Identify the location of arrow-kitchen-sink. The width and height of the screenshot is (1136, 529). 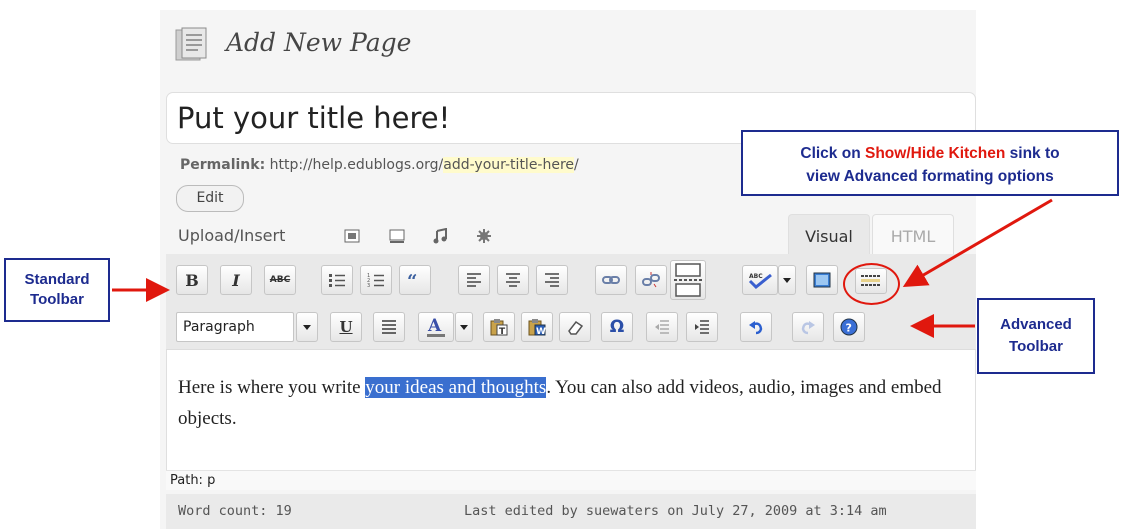
(977, 243).